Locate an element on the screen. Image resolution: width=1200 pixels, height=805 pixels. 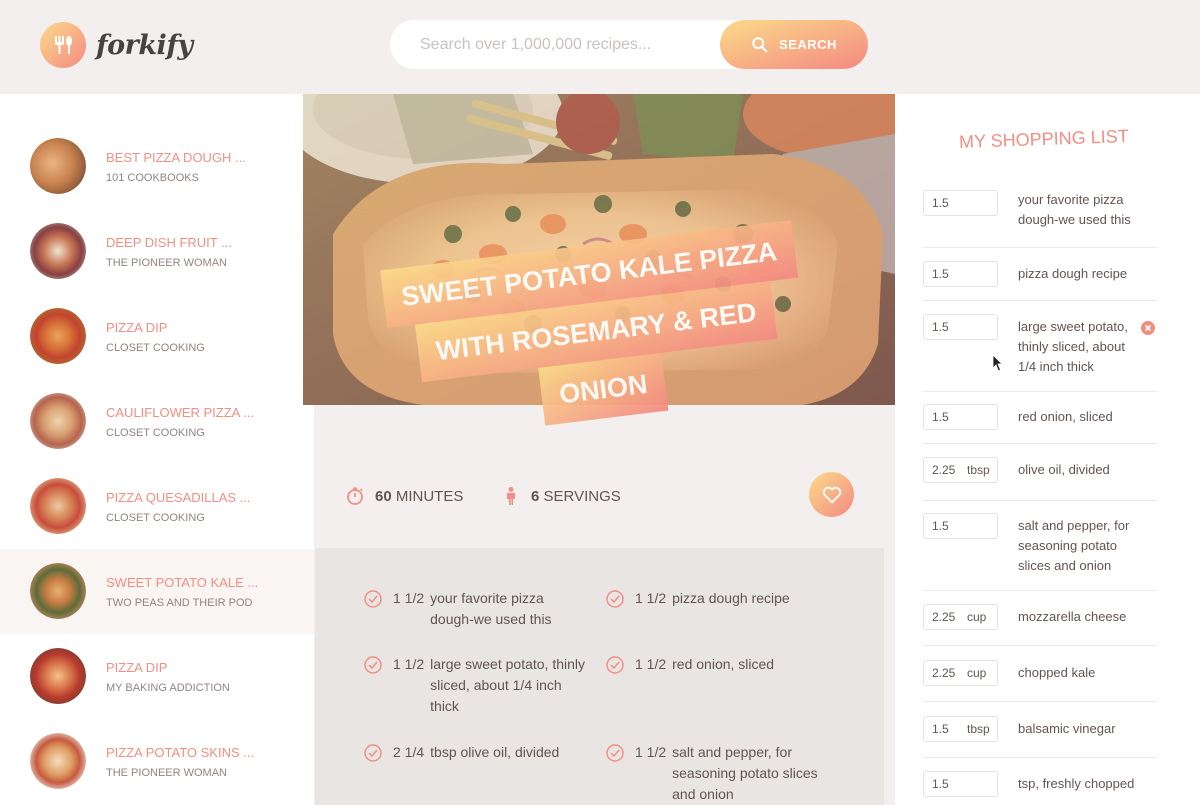
shopping-item: red onion, sliced is located at coordinates (1040, 424).